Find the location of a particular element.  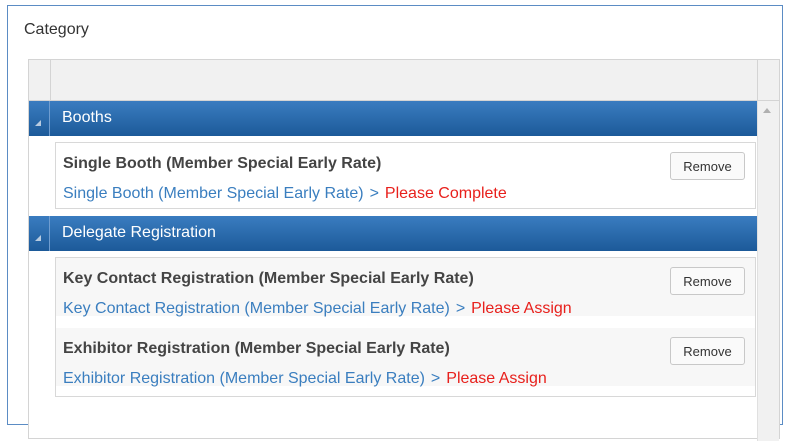

grid-header-scroll-cell is located at coordinates (768, 80).